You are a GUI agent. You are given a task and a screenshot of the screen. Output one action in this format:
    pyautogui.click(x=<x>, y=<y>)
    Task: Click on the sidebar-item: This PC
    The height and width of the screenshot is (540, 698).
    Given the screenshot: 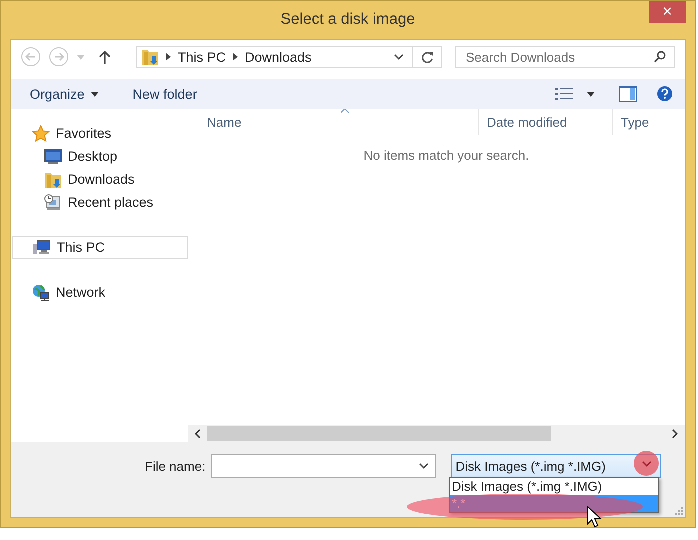 What is the action you would take?
    pyautogui.click(x=100, y=247)
    